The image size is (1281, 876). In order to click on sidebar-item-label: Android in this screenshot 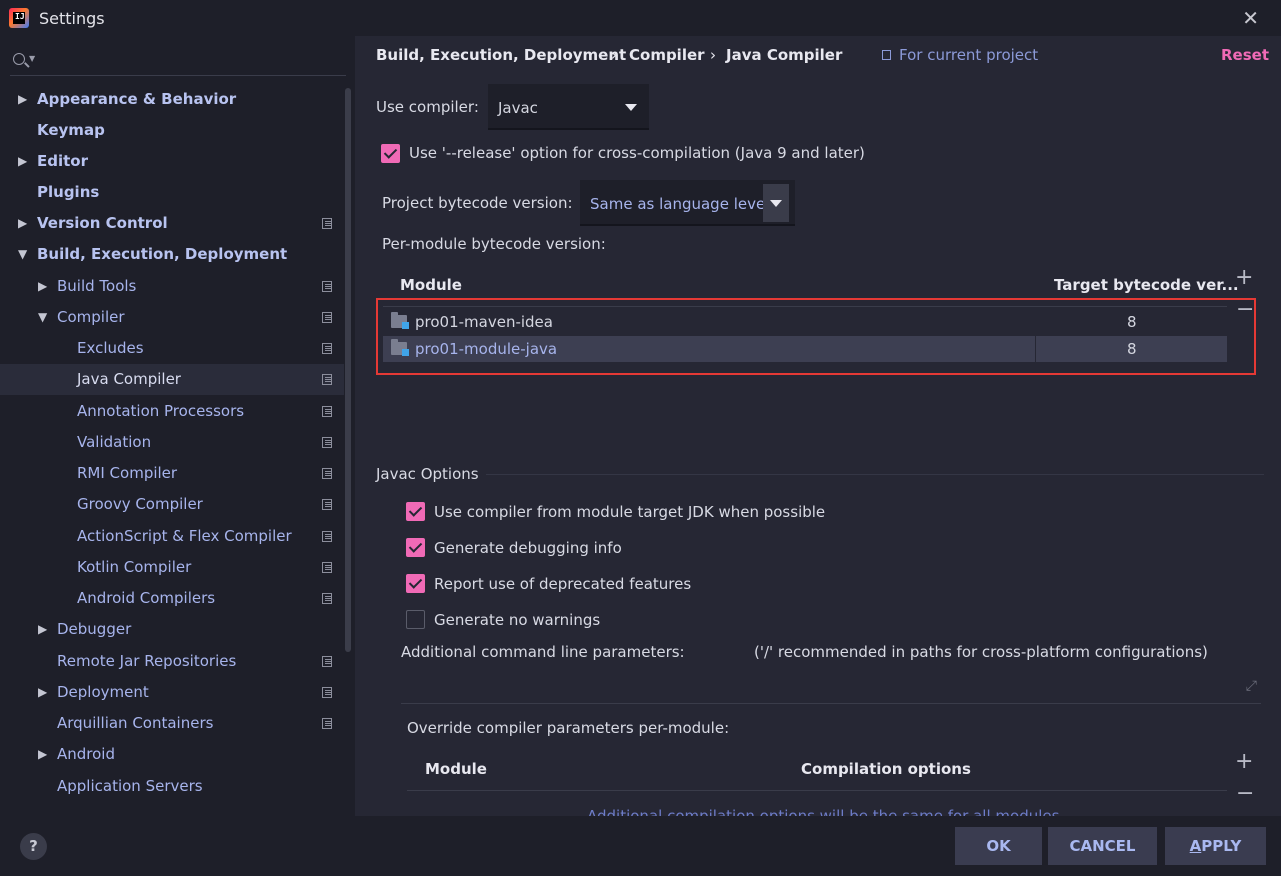, I will do `click(86, 754)`.